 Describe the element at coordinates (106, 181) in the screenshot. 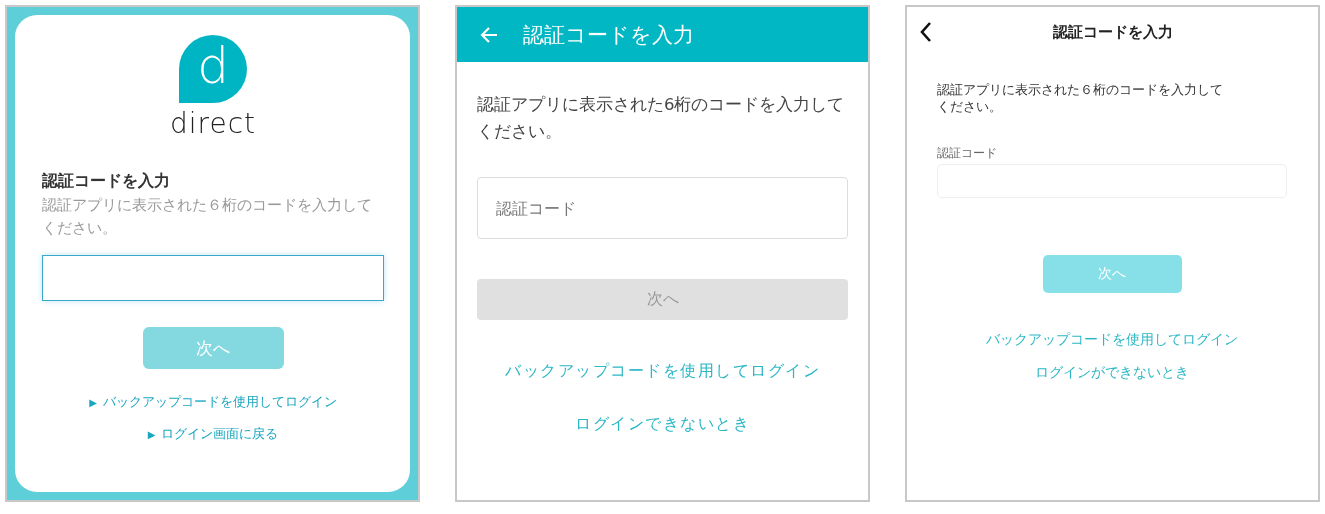

I see `page-title: 認証コードを入力` at that location.